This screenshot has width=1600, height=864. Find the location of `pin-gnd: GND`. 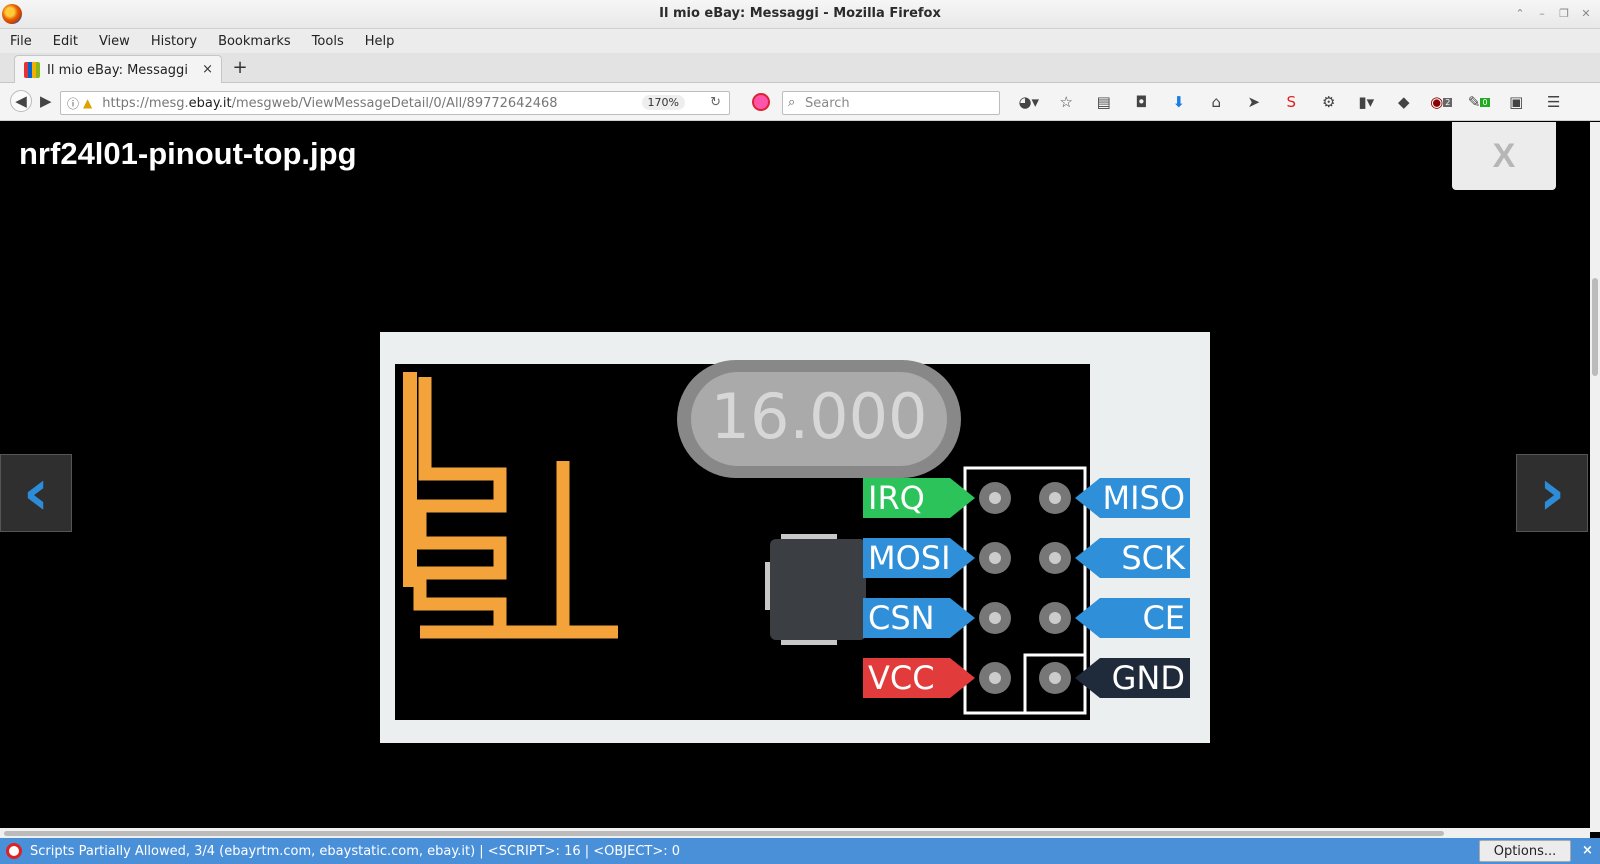

pin-gnd: GND is located at coordinates (1148, 678).